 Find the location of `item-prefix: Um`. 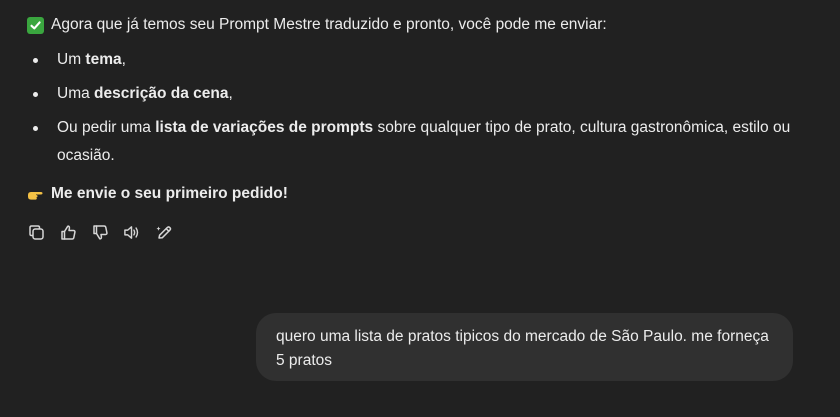

item-prefix: Um is located at coordinates (71, 59).